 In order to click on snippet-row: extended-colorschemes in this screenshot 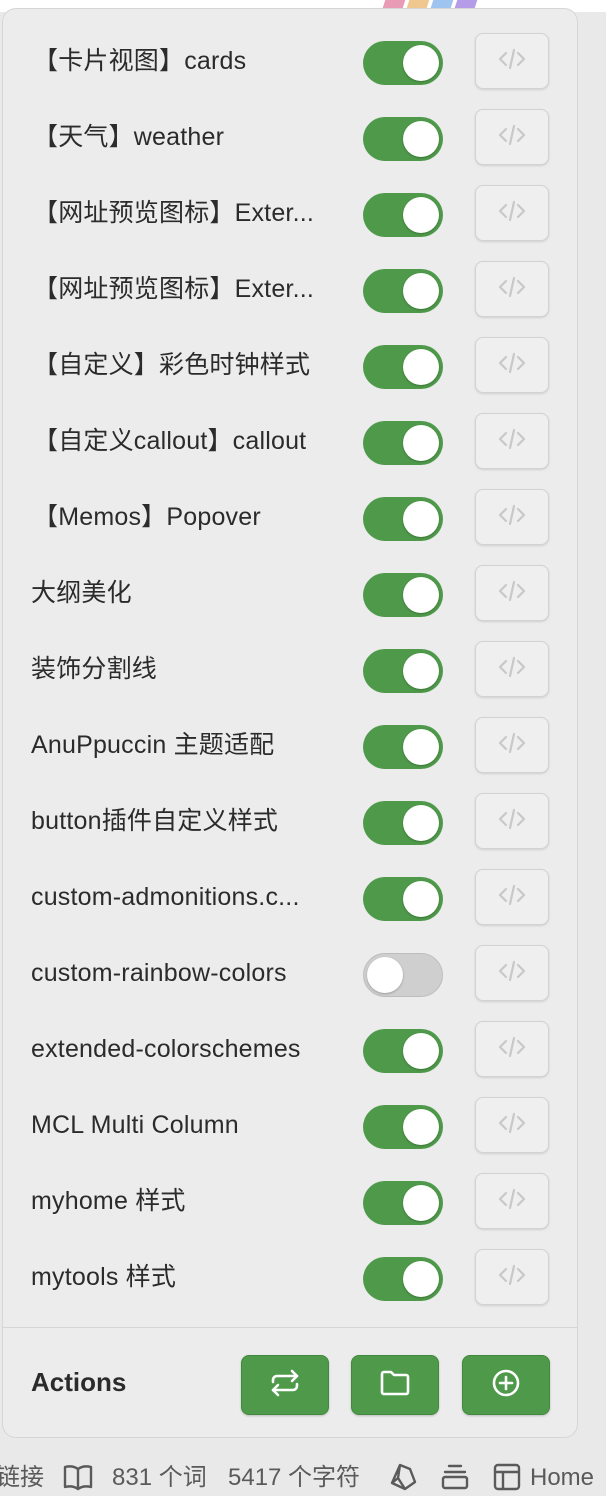, I will do `click(290, 1049)`.